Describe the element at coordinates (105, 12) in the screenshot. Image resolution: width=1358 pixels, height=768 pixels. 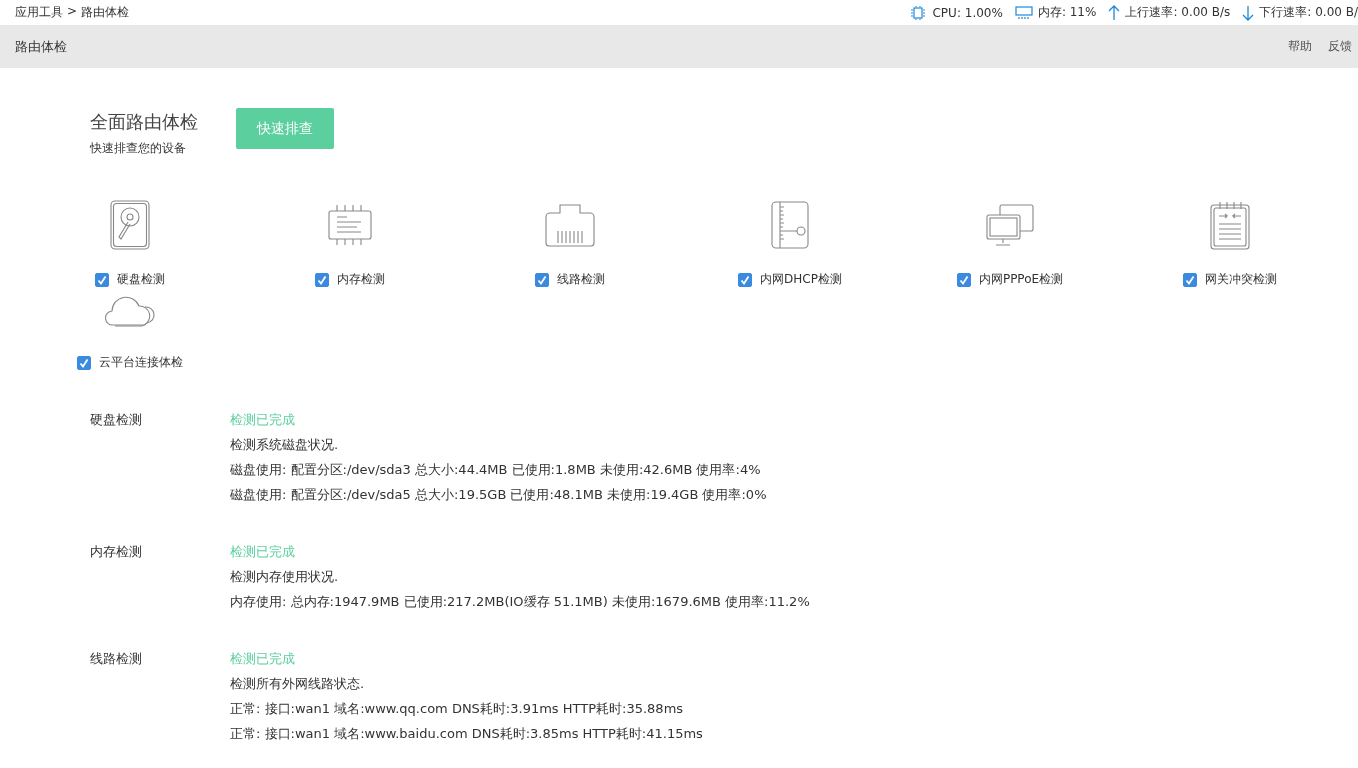
I see `breadcrumb-item: 路由体检` at that location.